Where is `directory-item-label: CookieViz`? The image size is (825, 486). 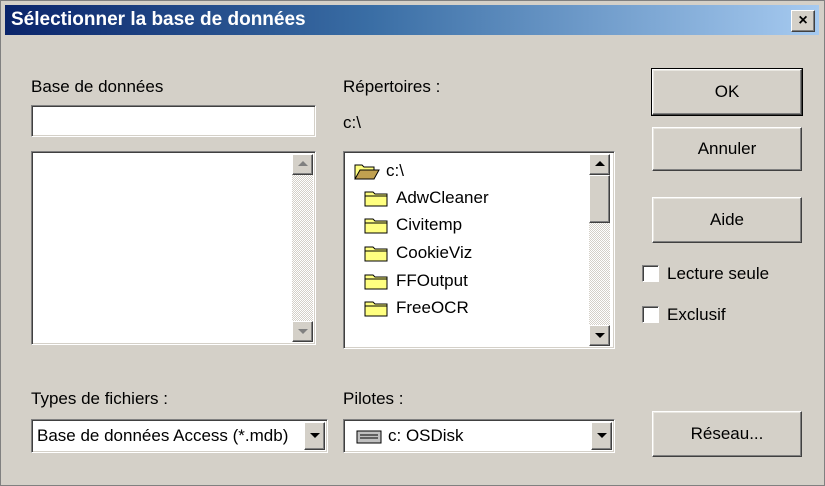 directory-item-label: CookieViz is located at coordinates (434, 252).